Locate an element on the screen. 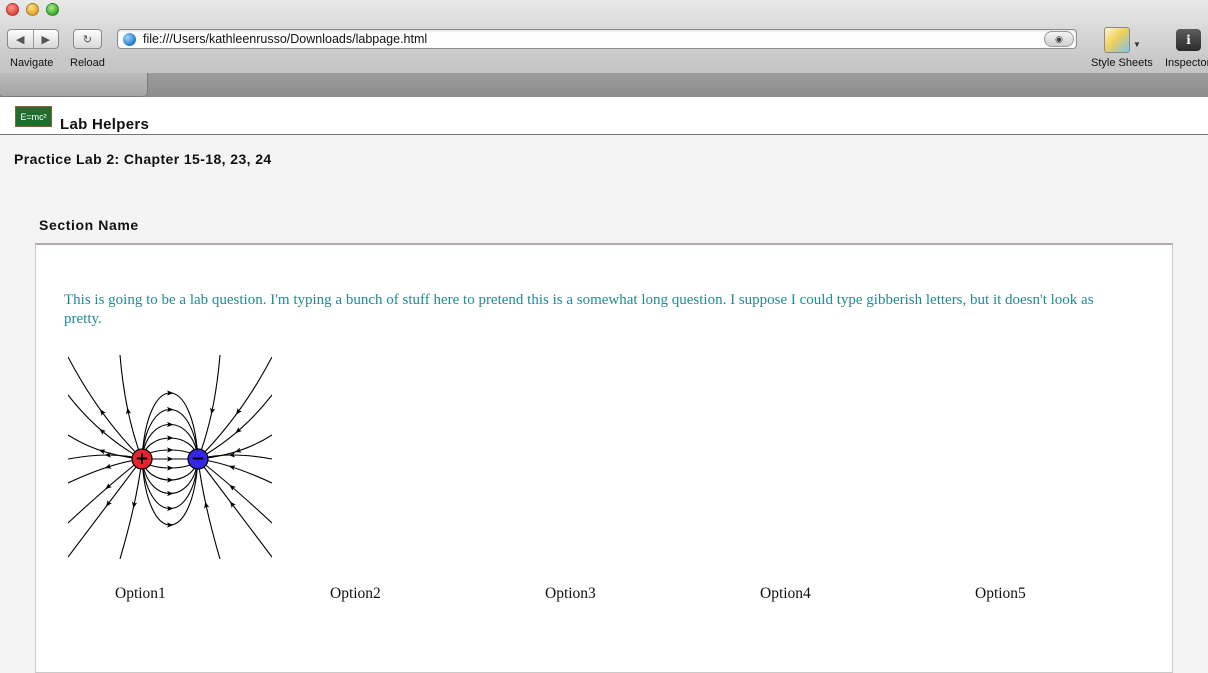 The height and width of the screenshot is (673, 1208). option-1: Option1 is located at coordinates (140, 594).